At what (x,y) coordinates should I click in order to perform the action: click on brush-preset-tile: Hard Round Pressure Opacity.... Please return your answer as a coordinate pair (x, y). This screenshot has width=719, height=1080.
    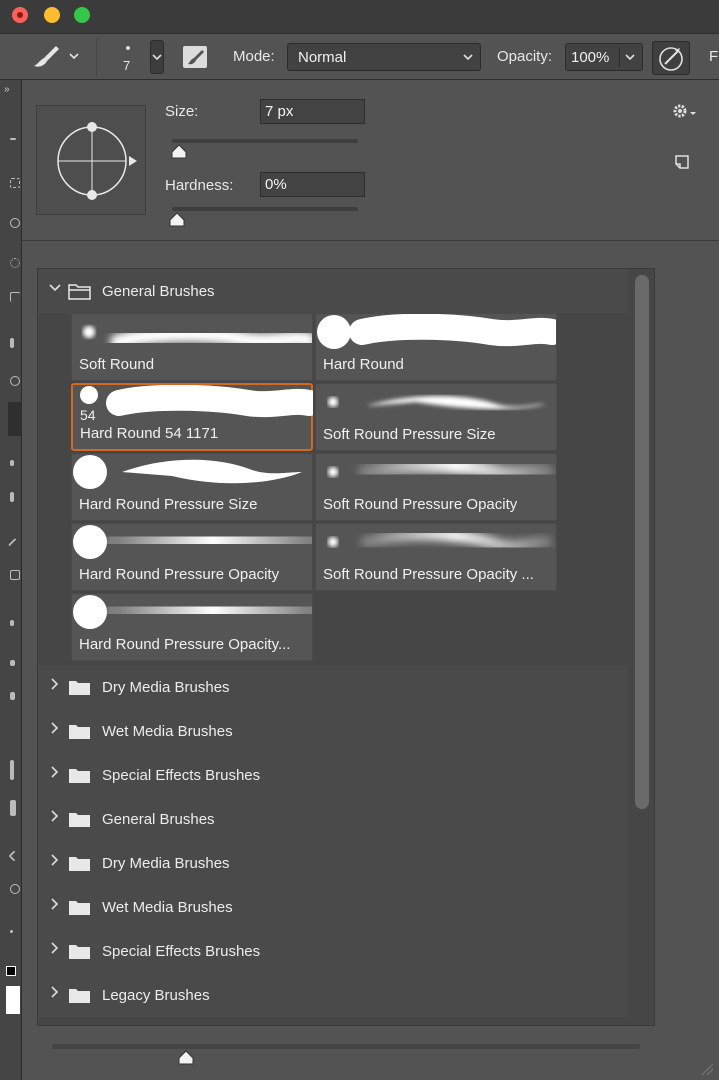
    Looking at the image, I should click on (192, 627).